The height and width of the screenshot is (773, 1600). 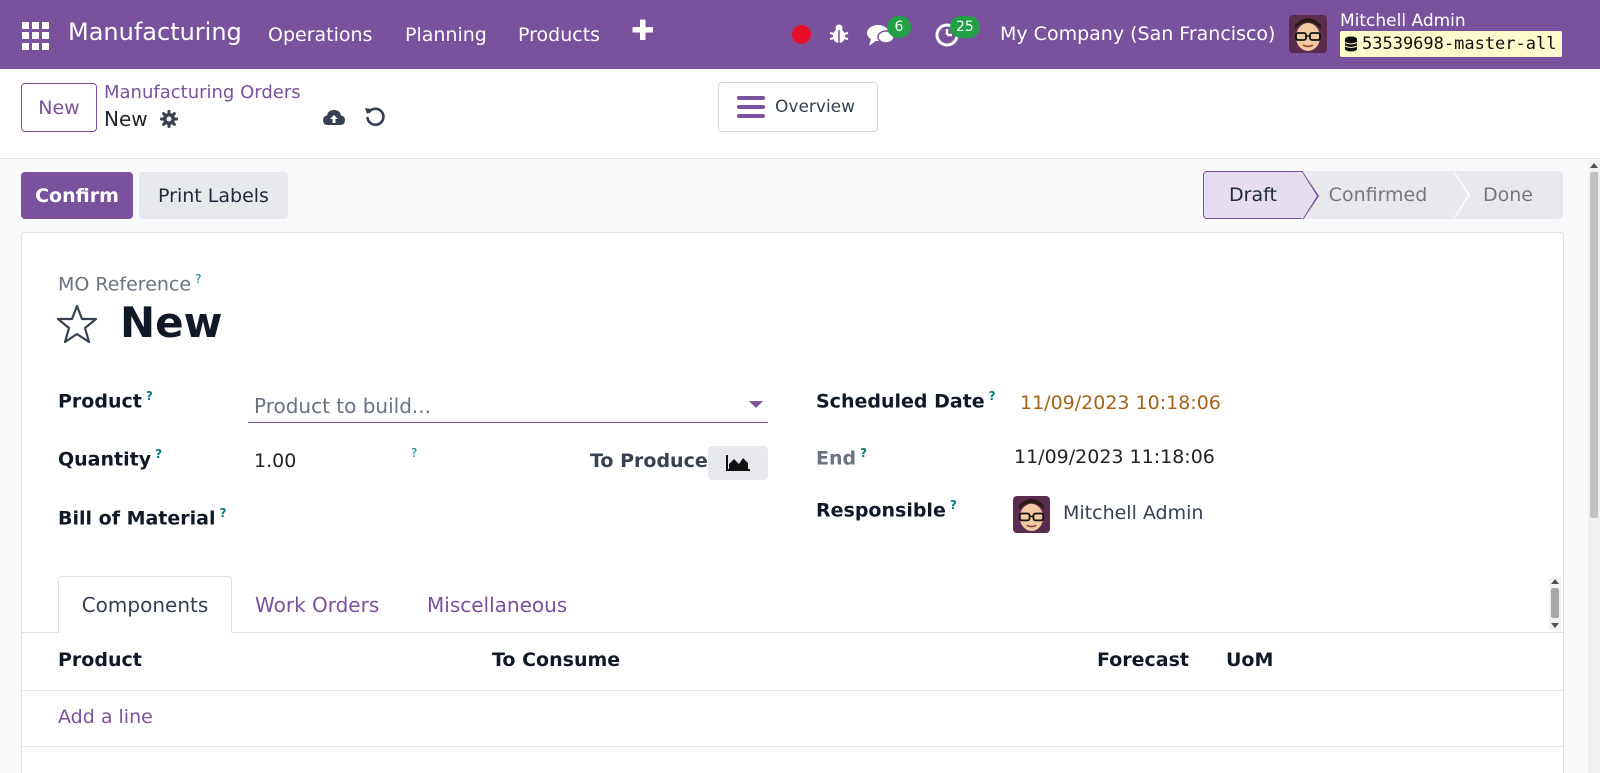 I want to click on tabs-scrollbar-thumb, so click(x=1555, y=603).